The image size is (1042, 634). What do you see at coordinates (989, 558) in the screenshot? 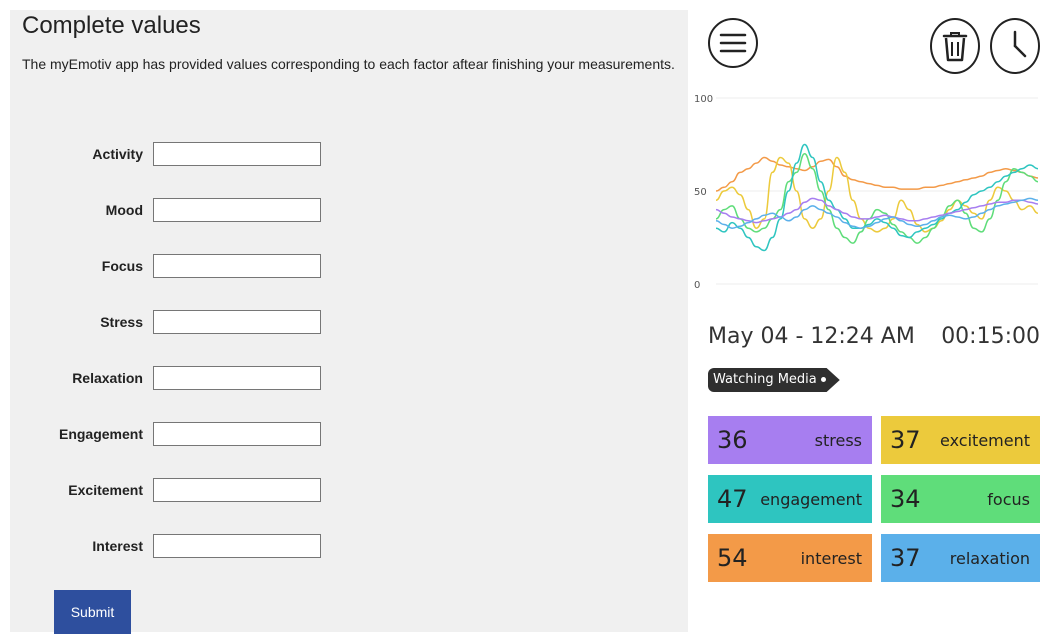
I see `metric-name: relaxation` at bounding box center [989, 558].